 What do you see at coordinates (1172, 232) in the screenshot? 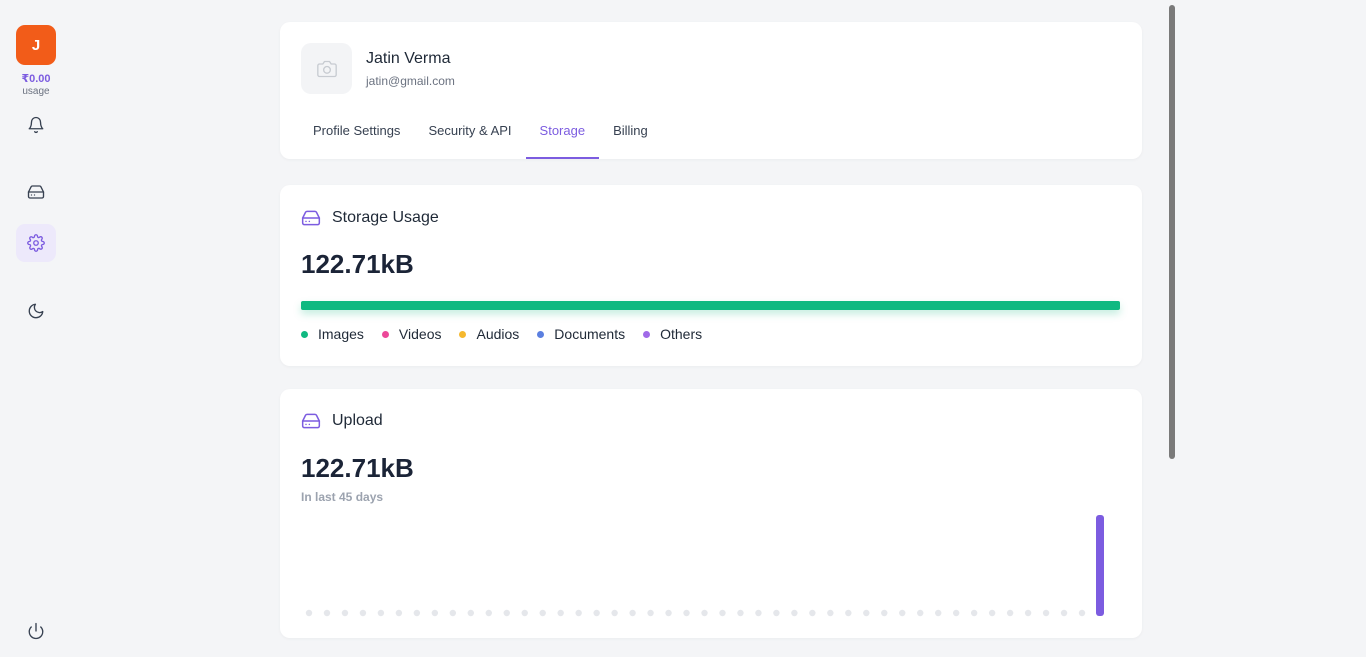
I see `scrollbar-thumb` at bounding box center [1172, 232].